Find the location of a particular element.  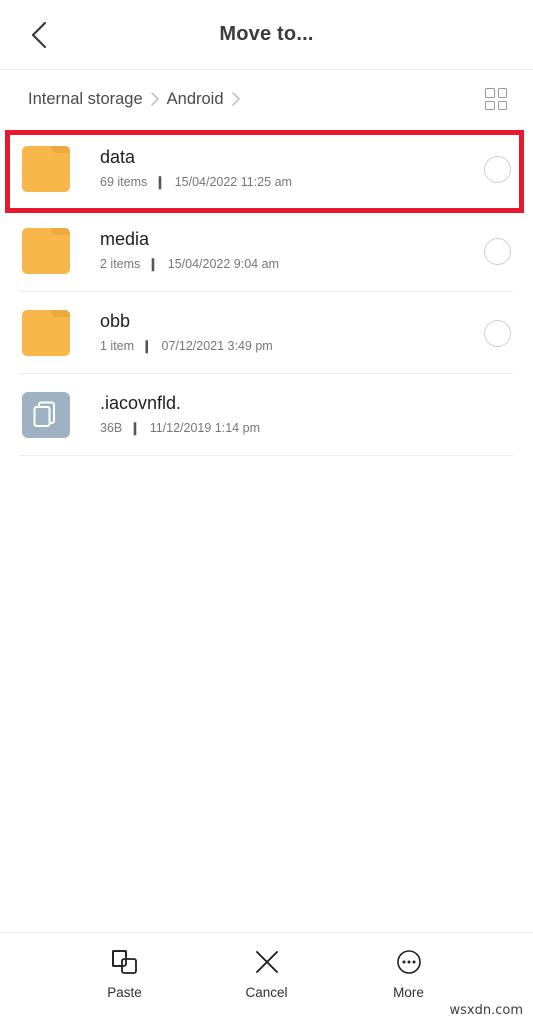

table-row: data 69 items ❙ 15/04/2022 11:25 am is located at coordinates (266, 169).